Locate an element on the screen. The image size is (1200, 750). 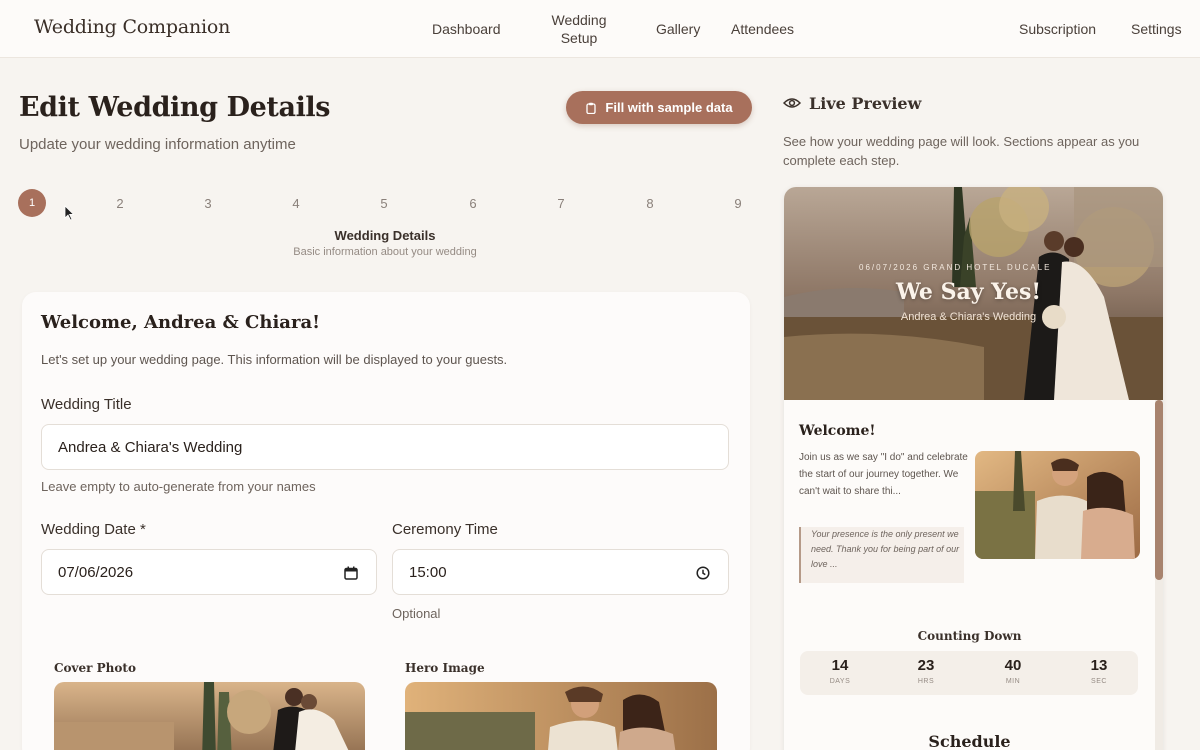
nav-wedding-setup-line2: Setup is located at coordinates (579, 38).